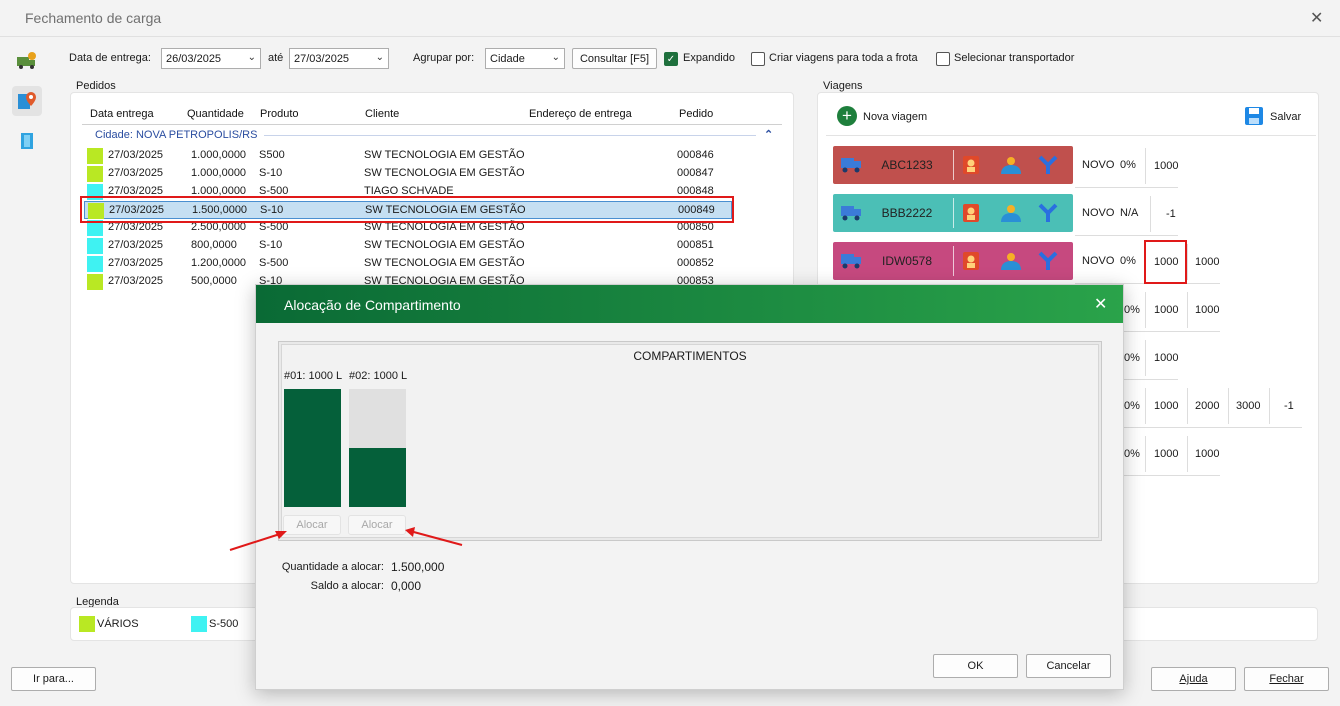  What do you see at coordinates (93, 18) in the screenshot?
I see `window-title: Fechamento de carga` at bounding box center [93, 18].